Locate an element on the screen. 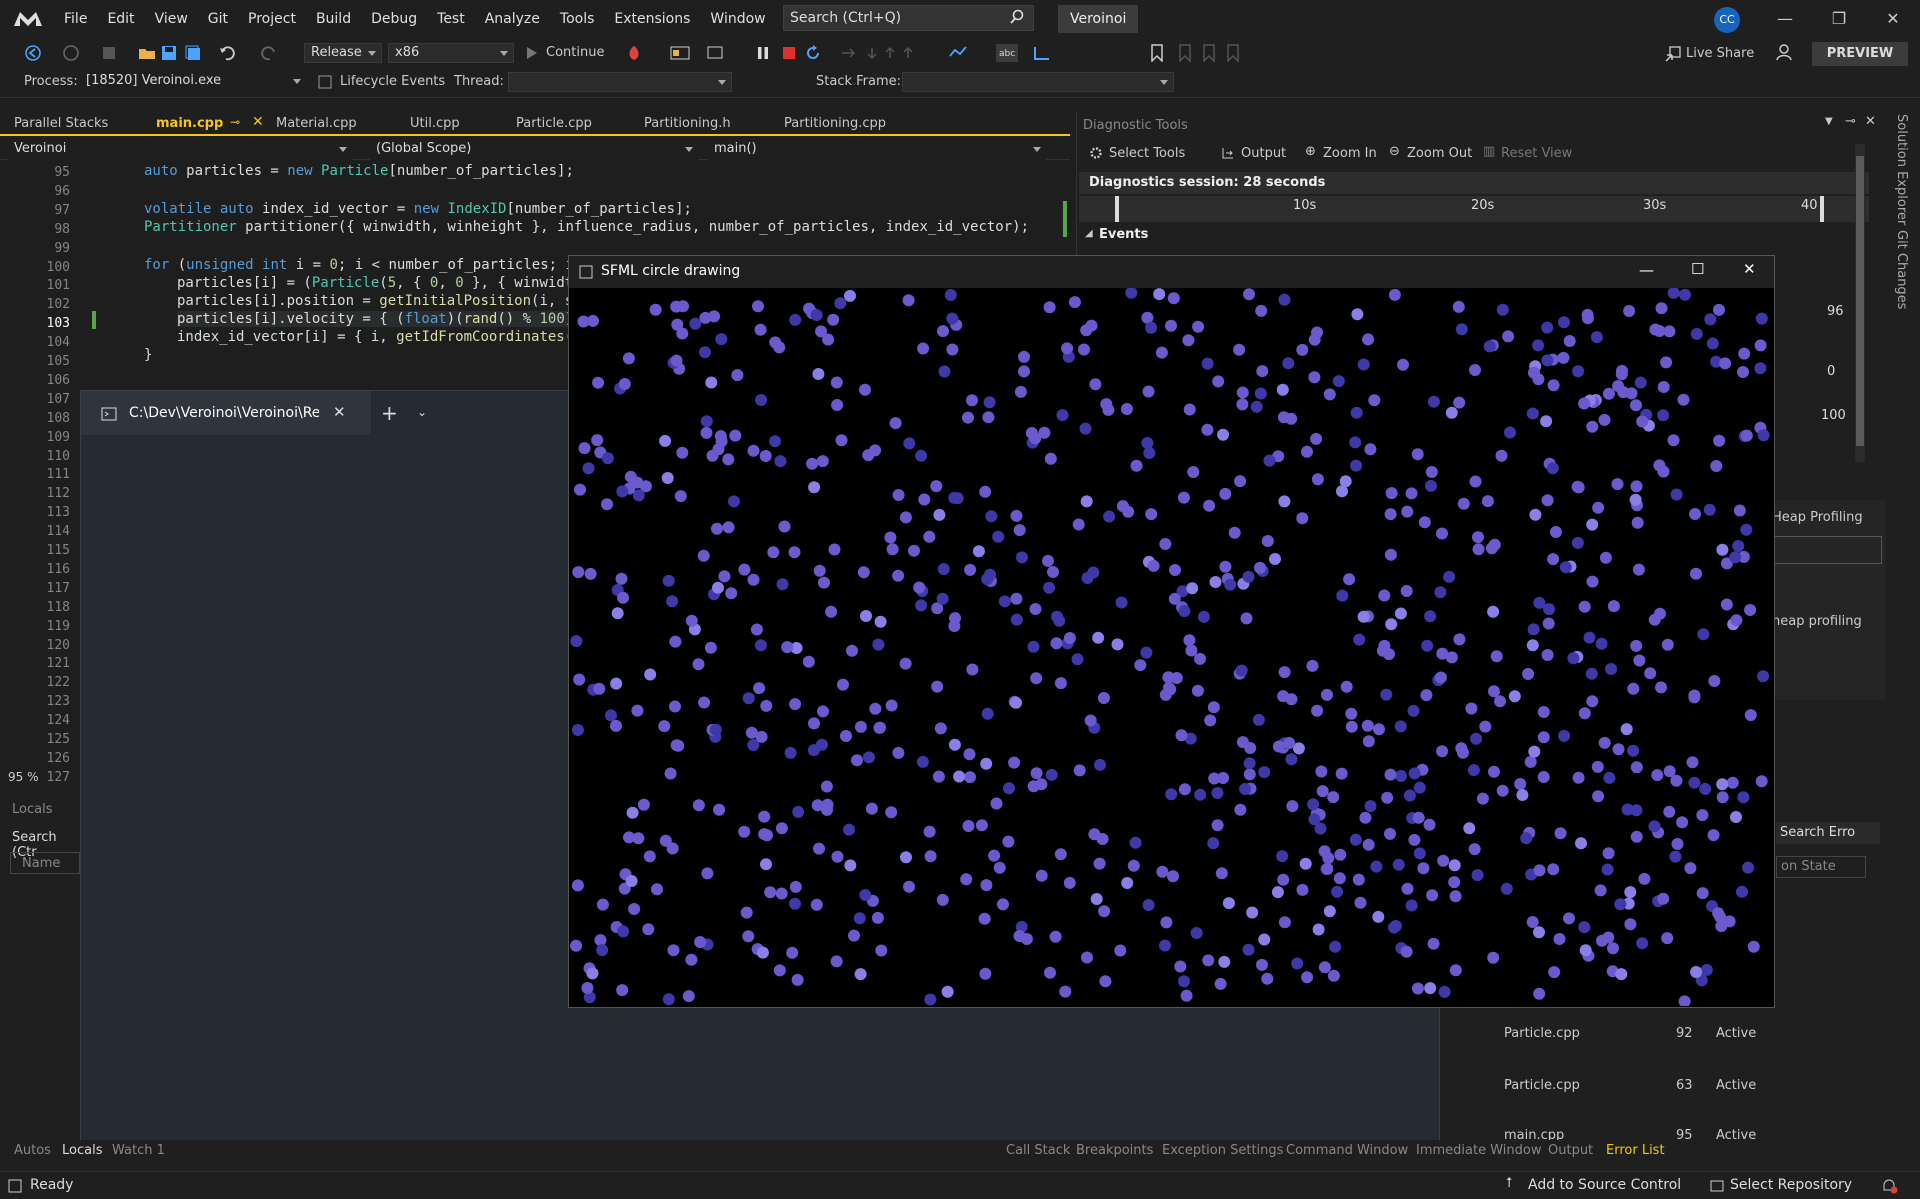  tab-material-cpp: Material.cpp is located at coordinates (316, 123).